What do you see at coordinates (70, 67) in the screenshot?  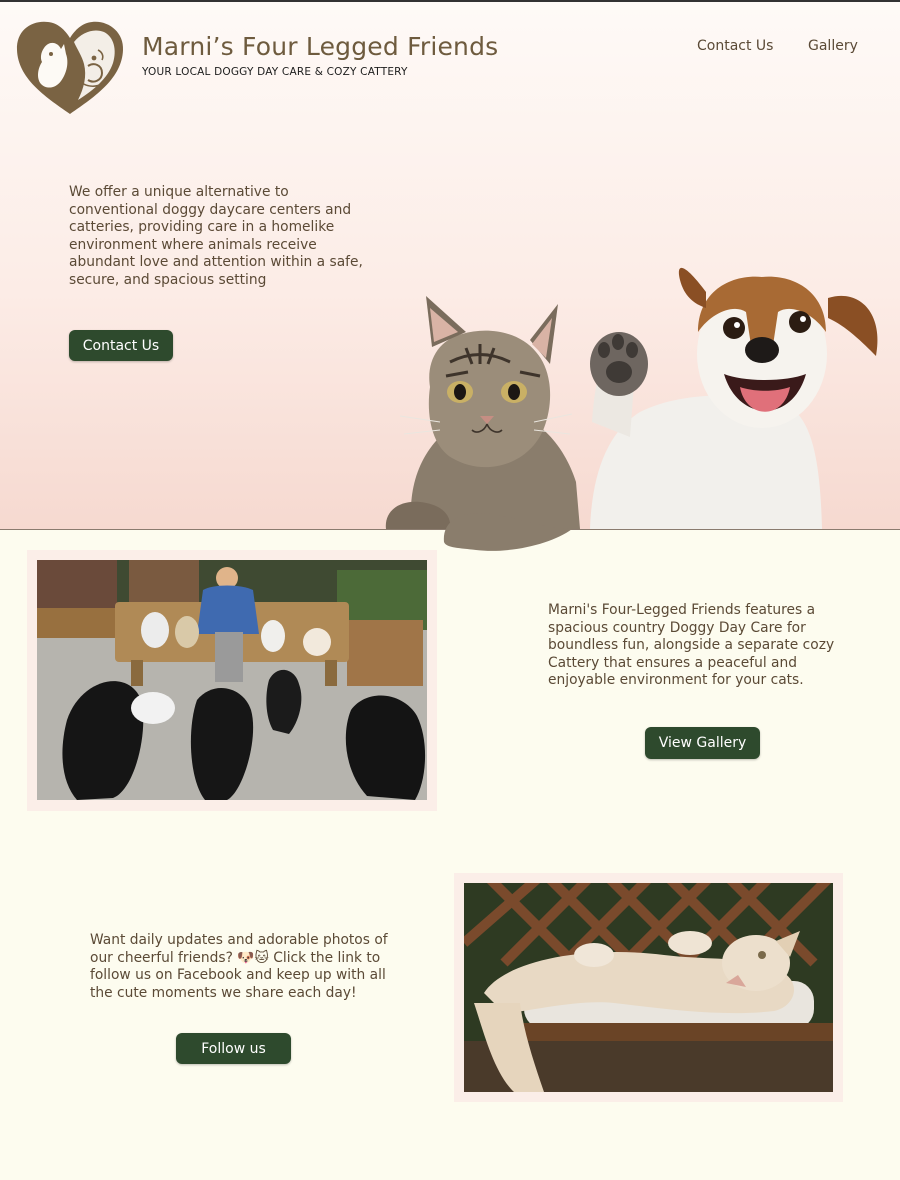 I see `heart-pets-logo-icon` at bounding box center [70, 67].